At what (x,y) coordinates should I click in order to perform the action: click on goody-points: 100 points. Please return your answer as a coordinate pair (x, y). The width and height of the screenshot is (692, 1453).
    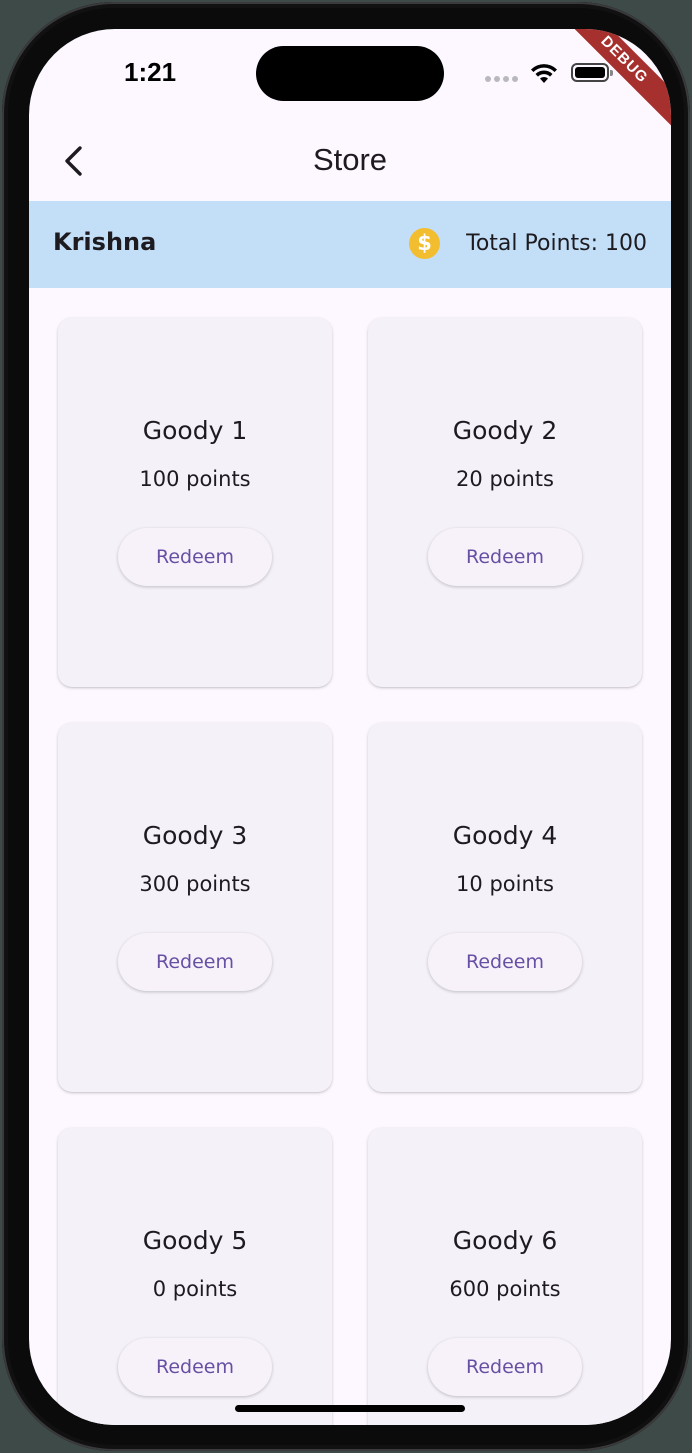
    Looking at the image, I should click on (195, 479).